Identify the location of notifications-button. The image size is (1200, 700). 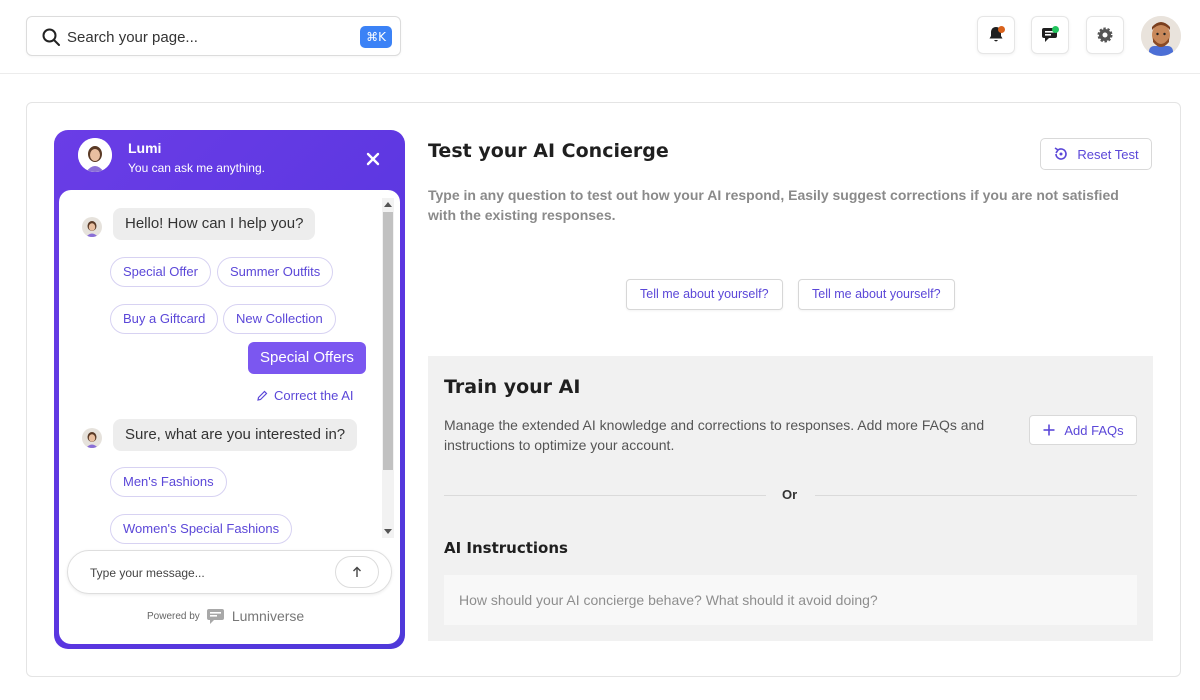
(996, 35).